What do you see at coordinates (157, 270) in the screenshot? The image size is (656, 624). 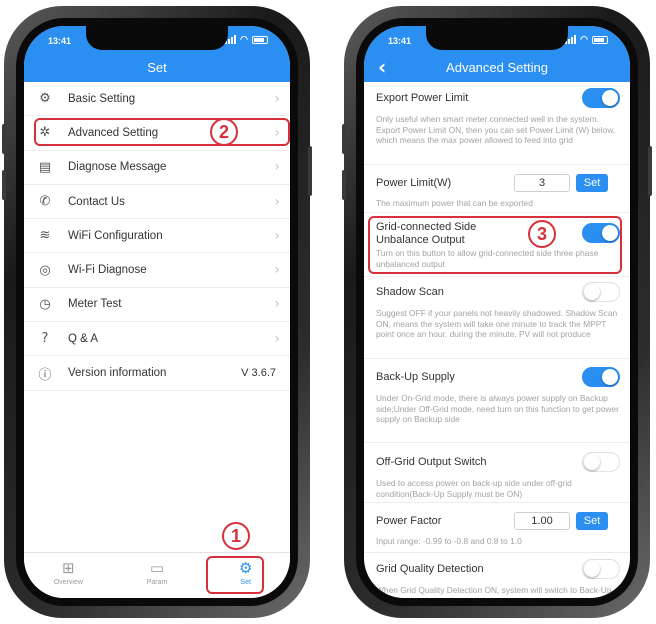 I see `menu-item-wifi-diagnose: ◎ Wi-Fi Diagnose ›` at bounding box center [157, 270].